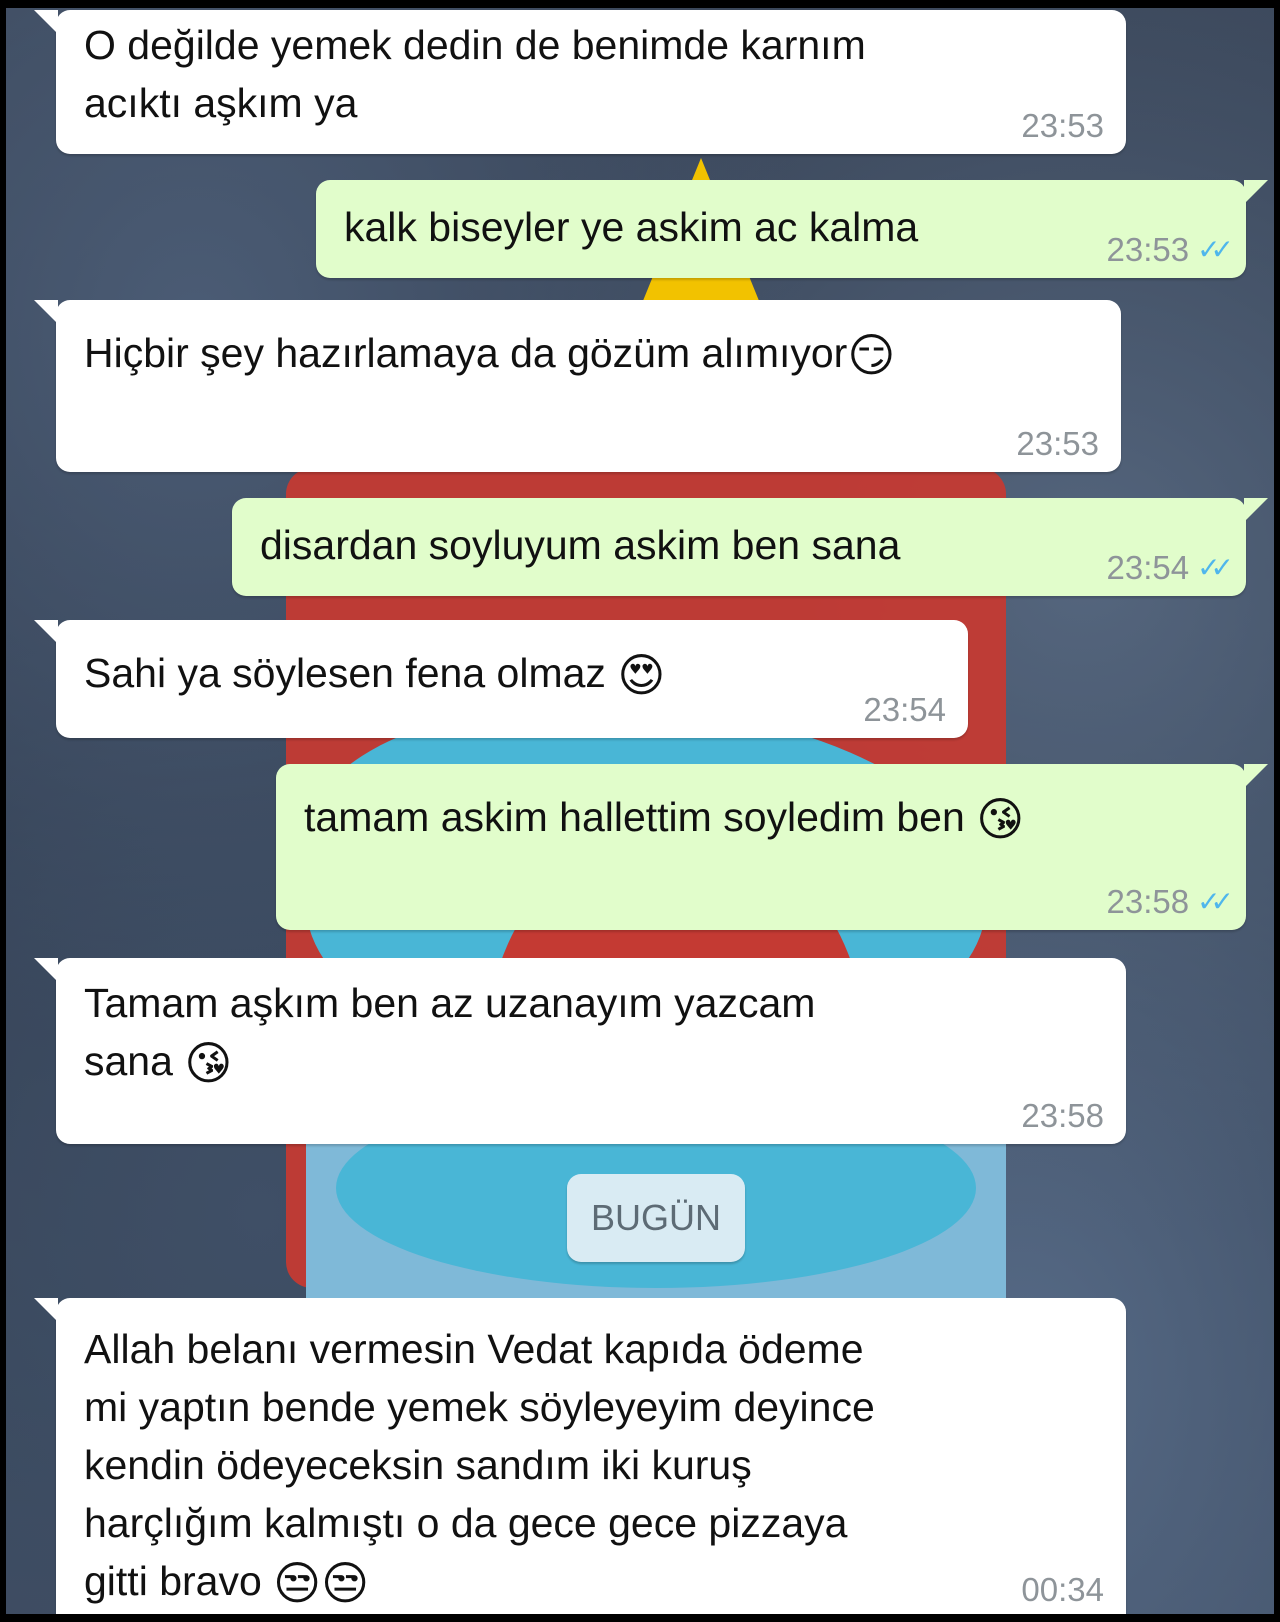  I want to click on message-meta: 23:58 ✓✓, so click(1170, 901).